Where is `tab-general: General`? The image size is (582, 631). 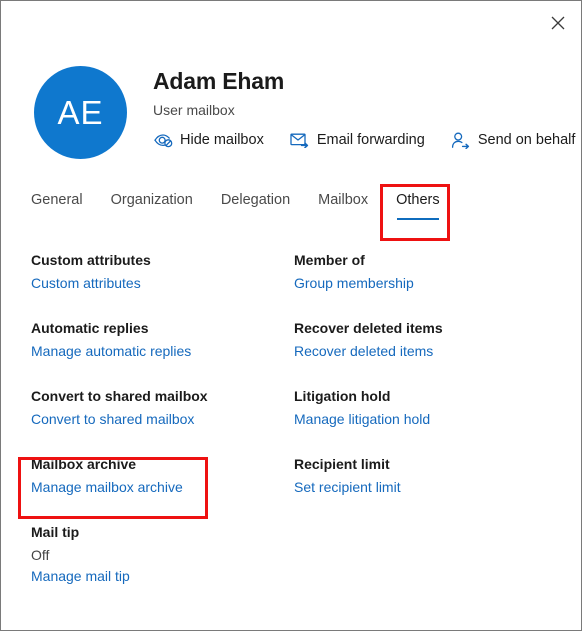
tab-general: General is located at coordinates (57, 207).